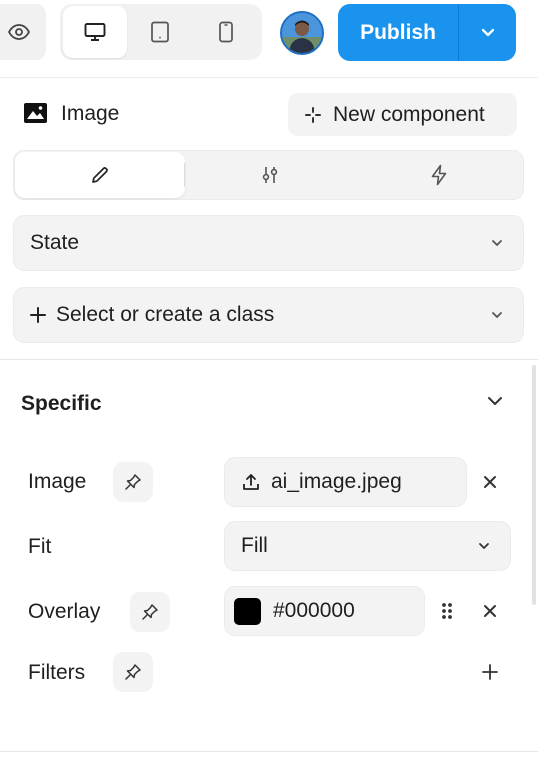  I want to click on upload-icon, so click(251, 482).